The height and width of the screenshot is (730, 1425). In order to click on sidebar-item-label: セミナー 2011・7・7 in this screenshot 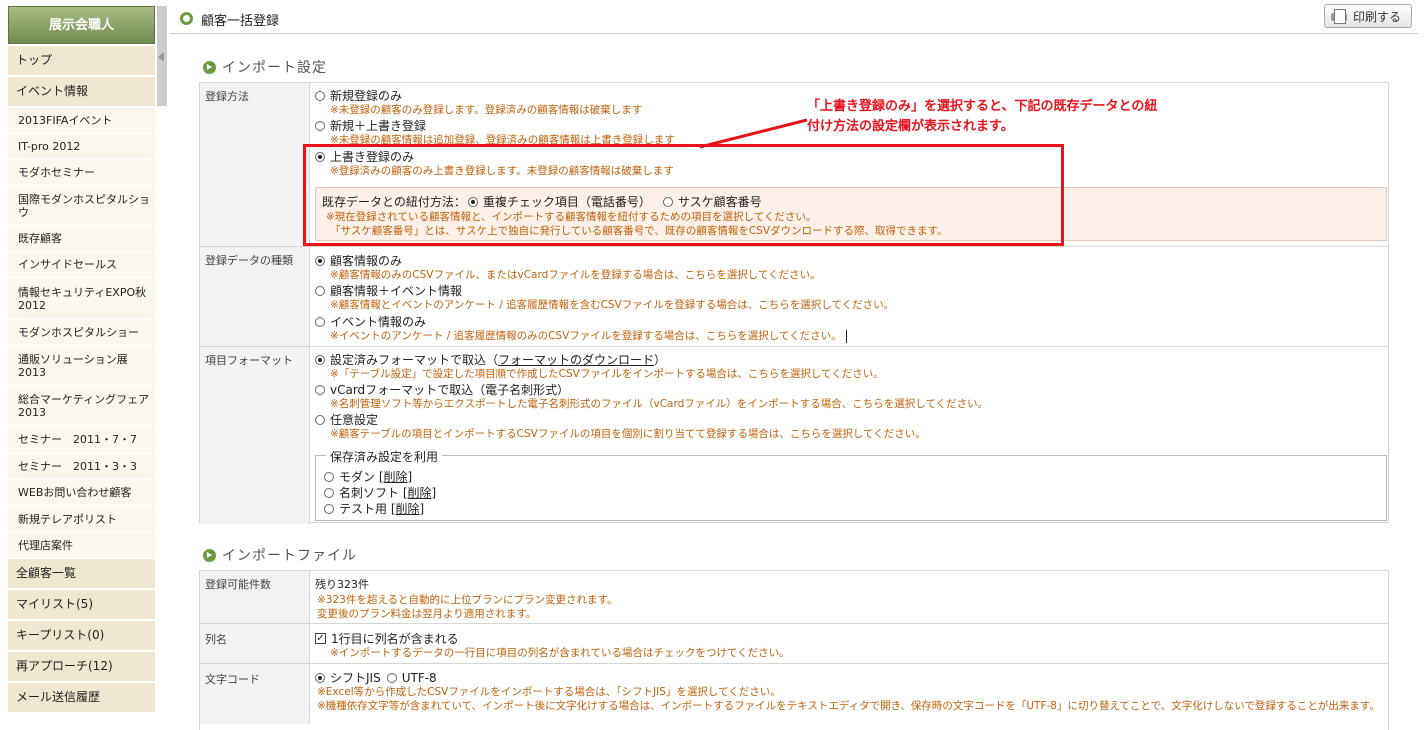, I will do `click(77, 439)`.